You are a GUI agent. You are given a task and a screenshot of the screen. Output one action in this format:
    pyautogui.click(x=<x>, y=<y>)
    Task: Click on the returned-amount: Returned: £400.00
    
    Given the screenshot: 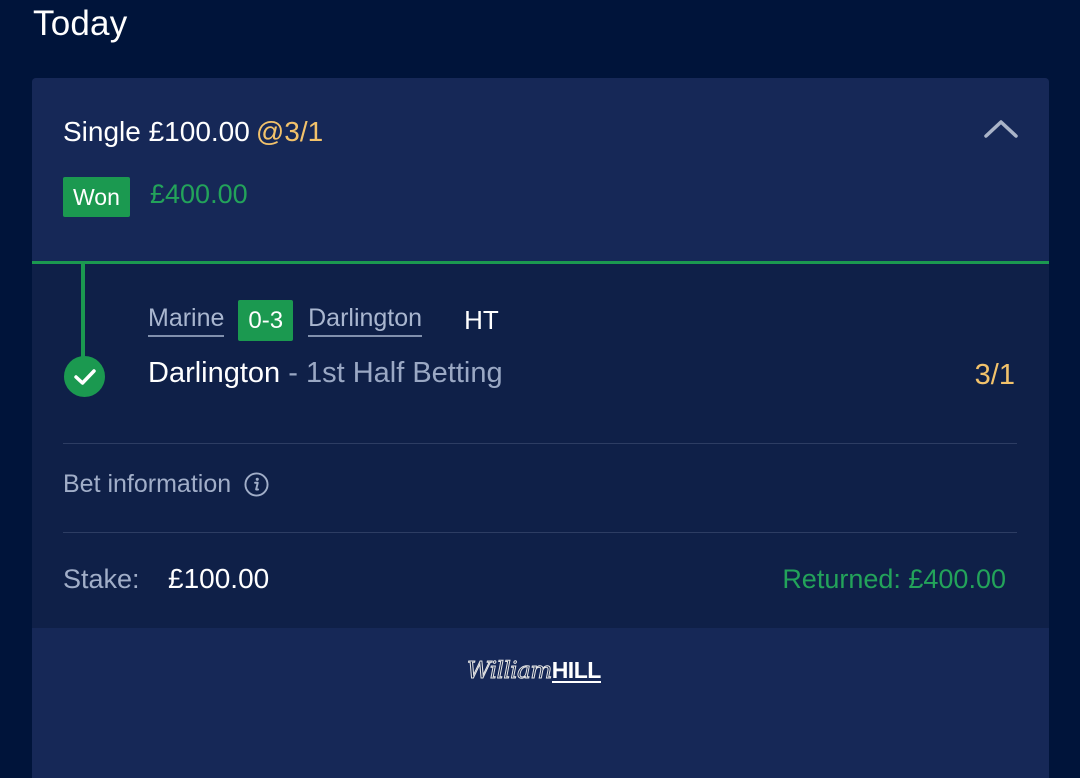 What is the action you would take?
    pyautogui.click(x=894, y=579)
    